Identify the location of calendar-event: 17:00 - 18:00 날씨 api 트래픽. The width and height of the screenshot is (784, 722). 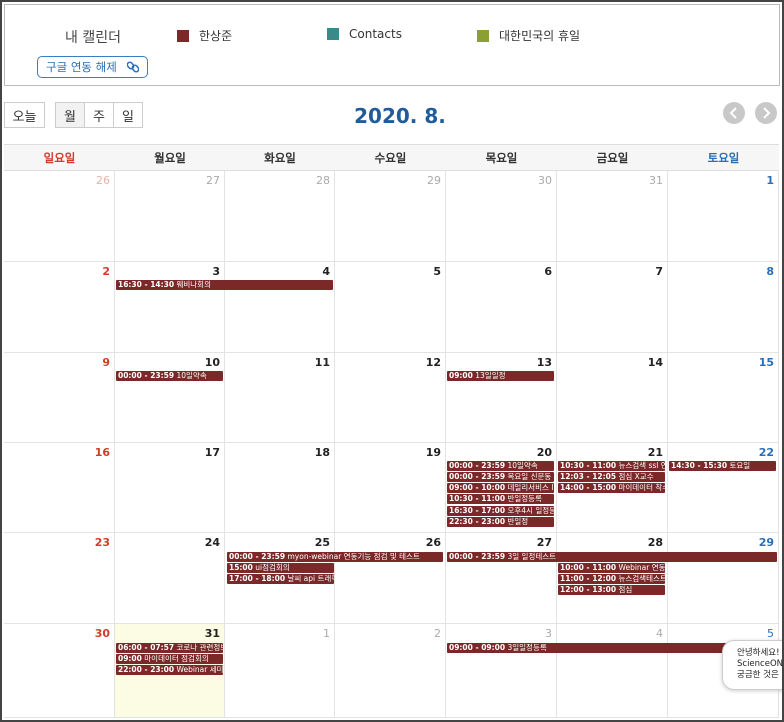
(280, 579).